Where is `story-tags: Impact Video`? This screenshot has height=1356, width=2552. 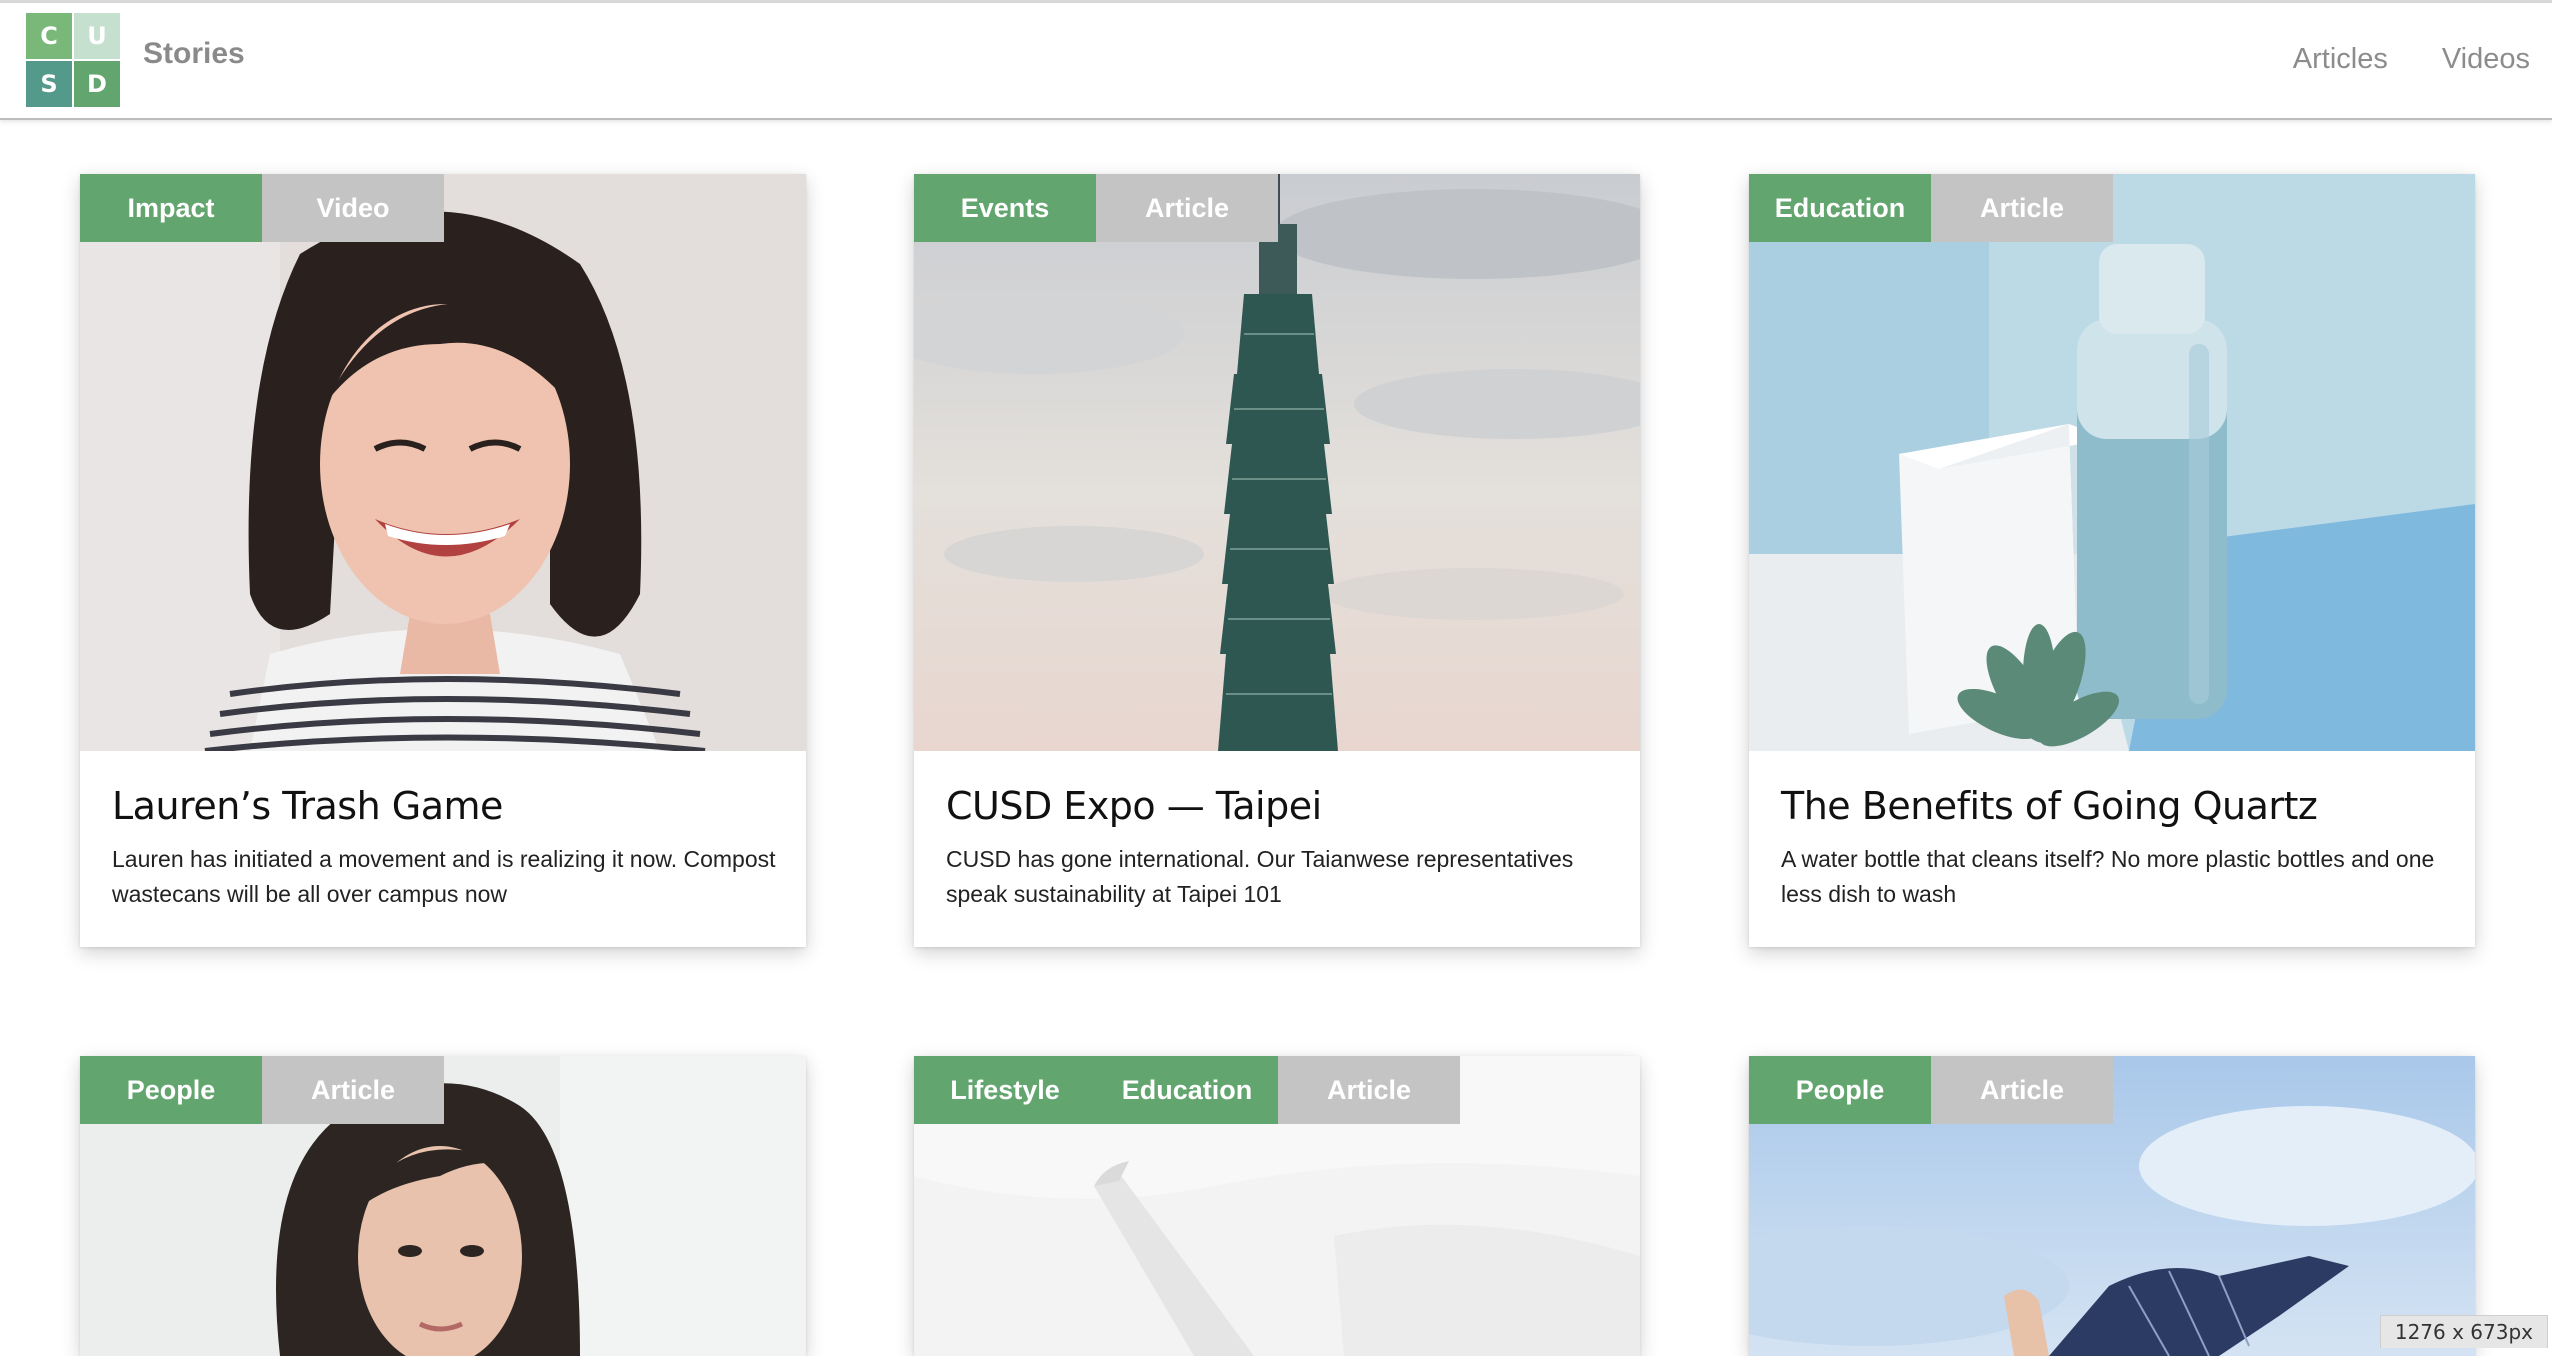
story-tags: Impact Video is located at coordinates (262, 208).